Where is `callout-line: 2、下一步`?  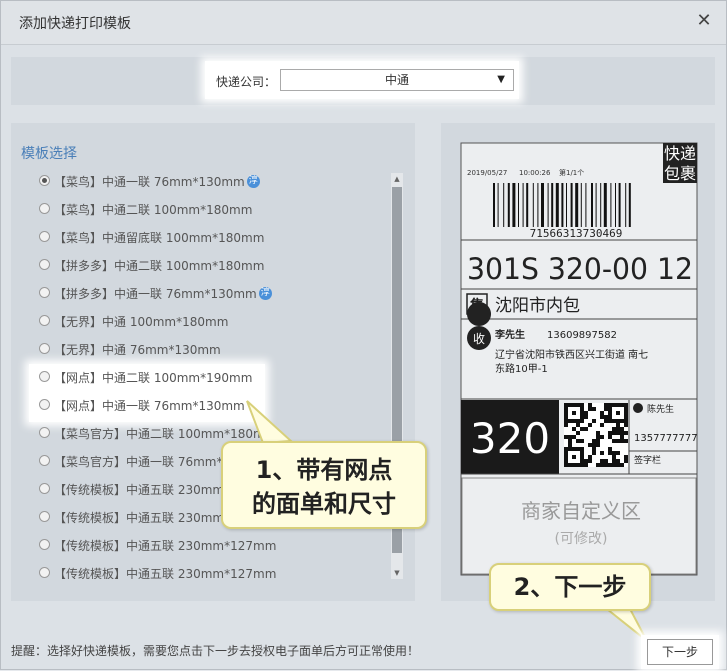
callout-line: 2、下一步 is located at coordinates (570, 587).